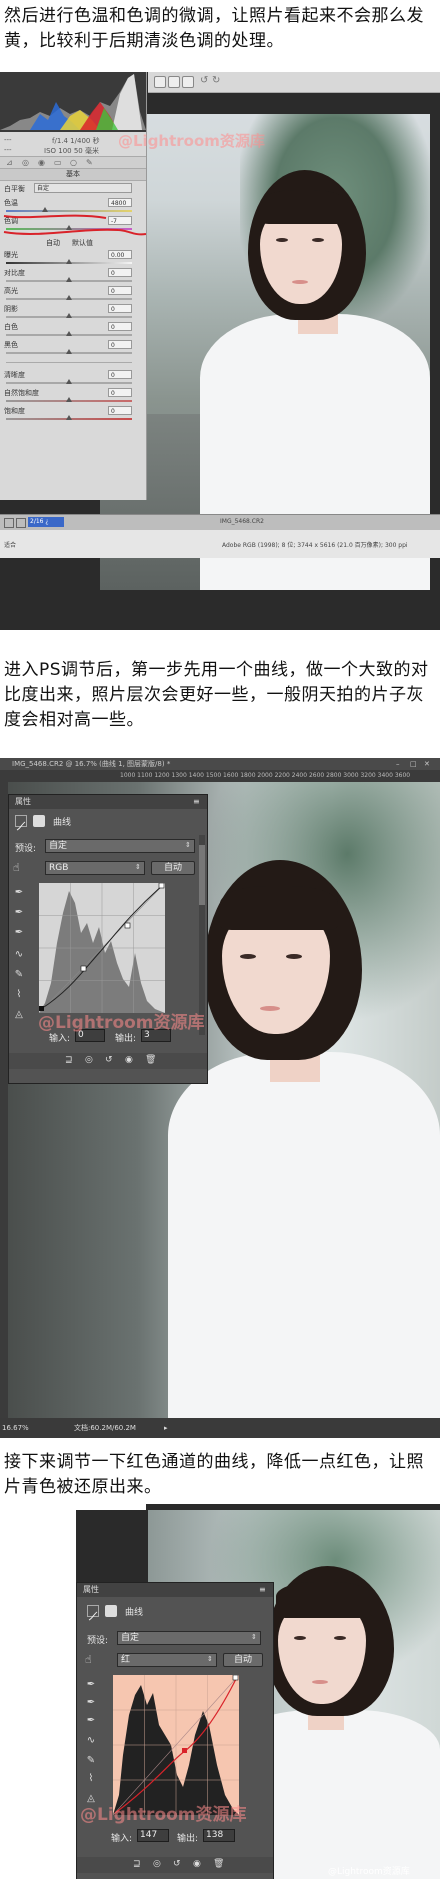 This screenshot has height=1879, width=440. What do you see at coordinates (25, 162) in the screenshot?
I see `spot-removal-icon: ◎` at bounding box center [25, 162].